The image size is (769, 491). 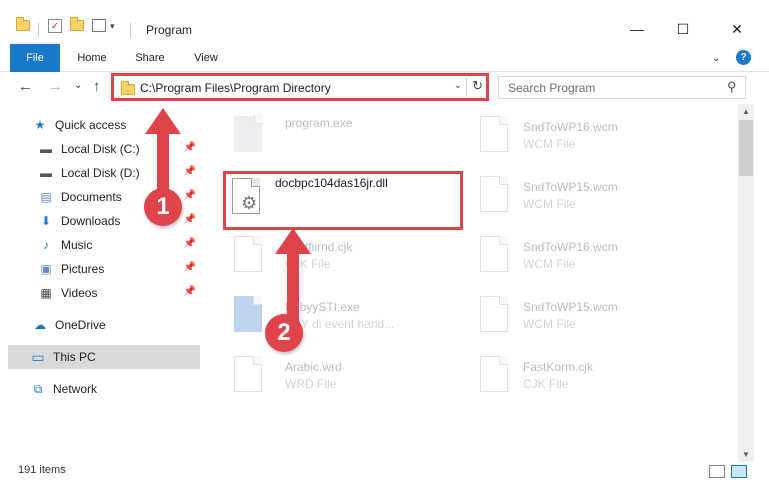 What do you see at coordinates (228, 215) in the screenshot?
I see `annotation-arrows` at bounding box center [228, 215].